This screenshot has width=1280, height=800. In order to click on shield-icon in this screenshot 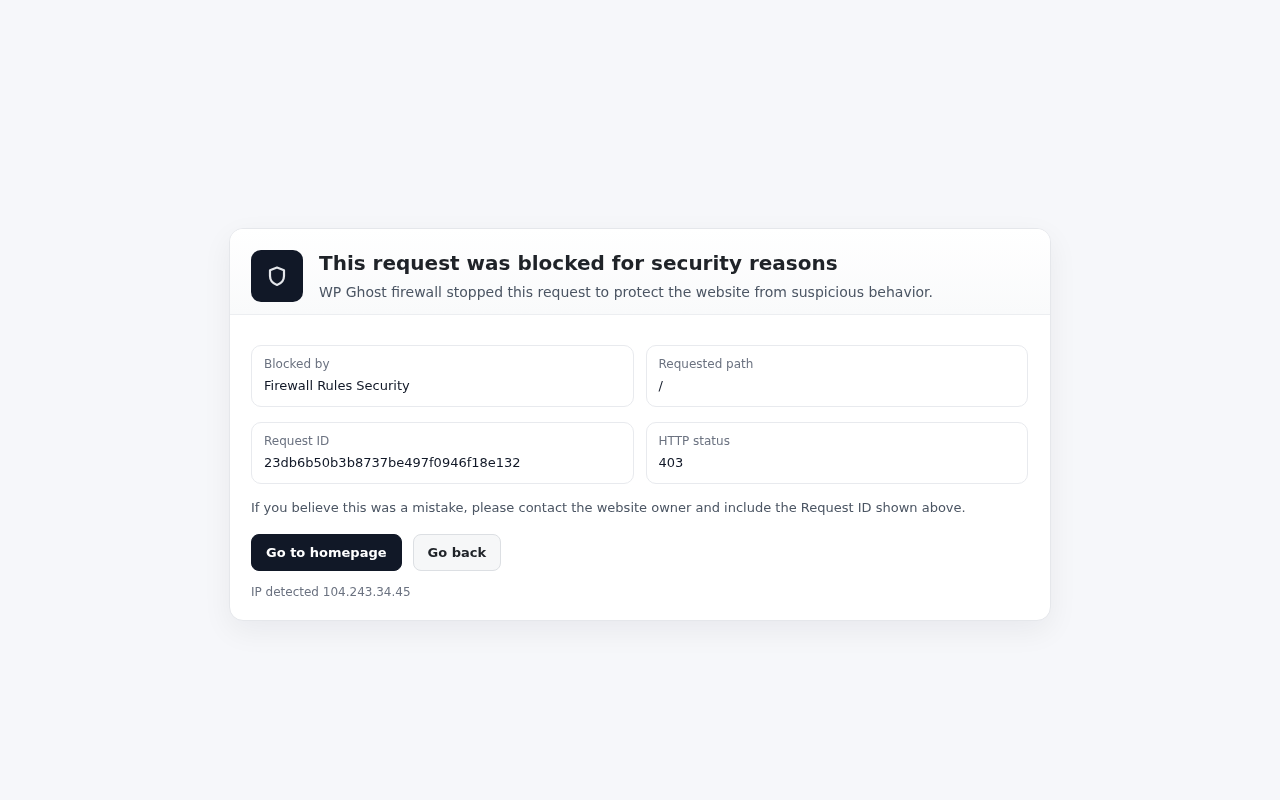, I will do `click(277, 275)`.